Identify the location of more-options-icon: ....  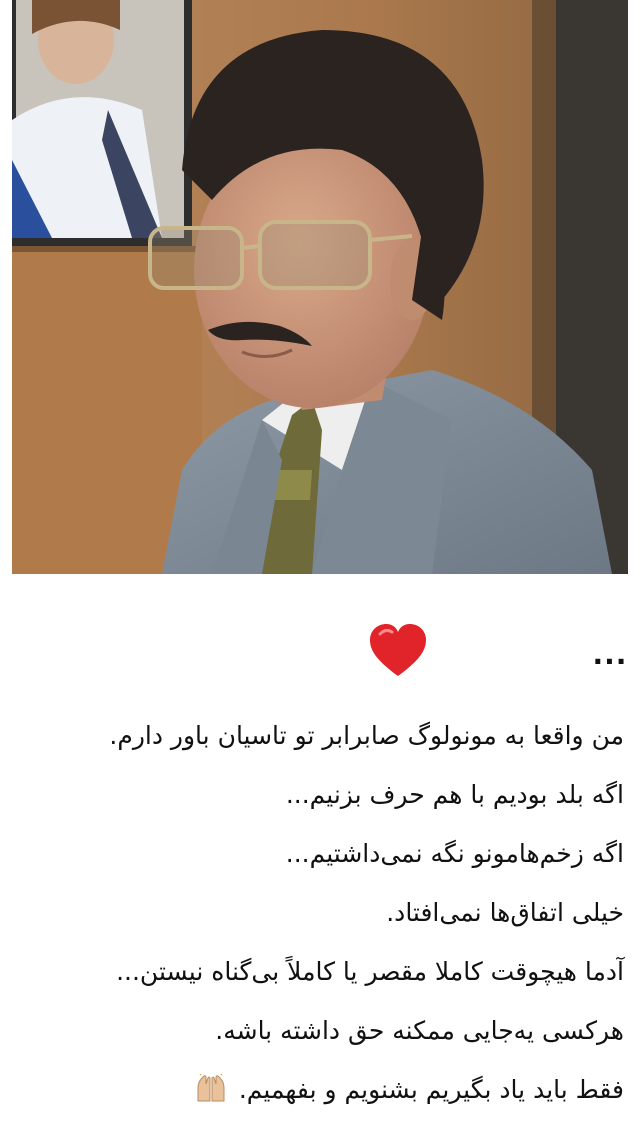
(610, 654).